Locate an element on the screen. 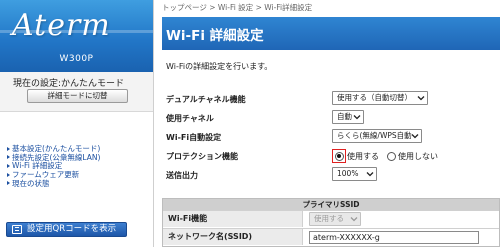  table-row: Wi-Fi機能 使用する is located at coordinates (331, 218).